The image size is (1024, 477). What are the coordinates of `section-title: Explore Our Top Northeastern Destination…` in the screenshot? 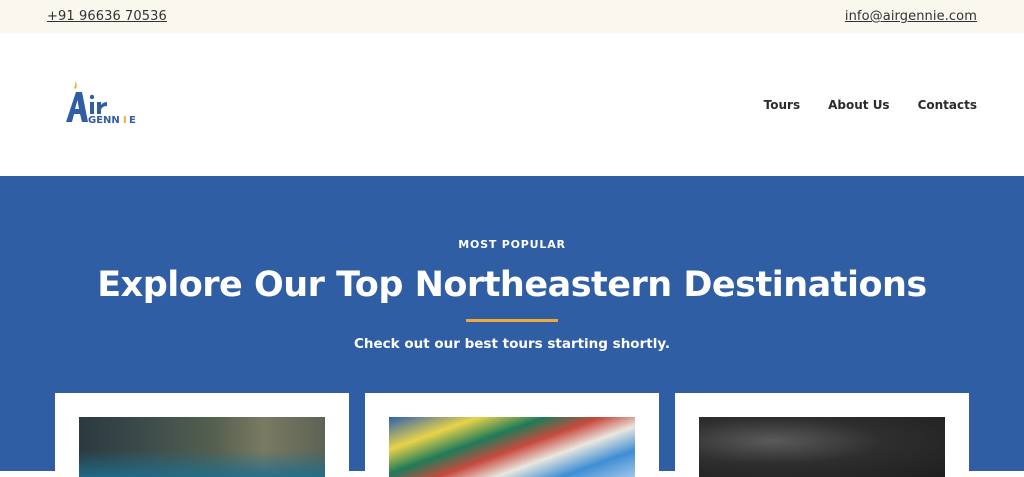 It's located at (512, 285).